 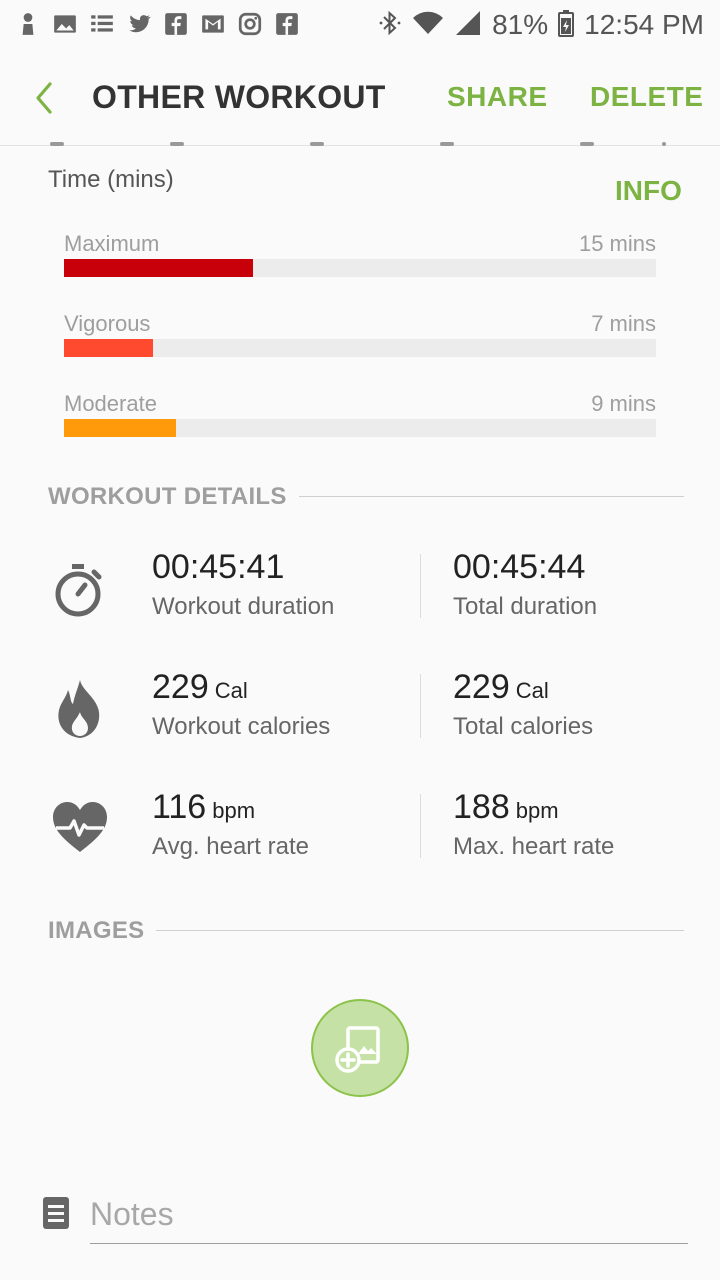 I want to click on wifi-icon, so click(x=428, y=25).